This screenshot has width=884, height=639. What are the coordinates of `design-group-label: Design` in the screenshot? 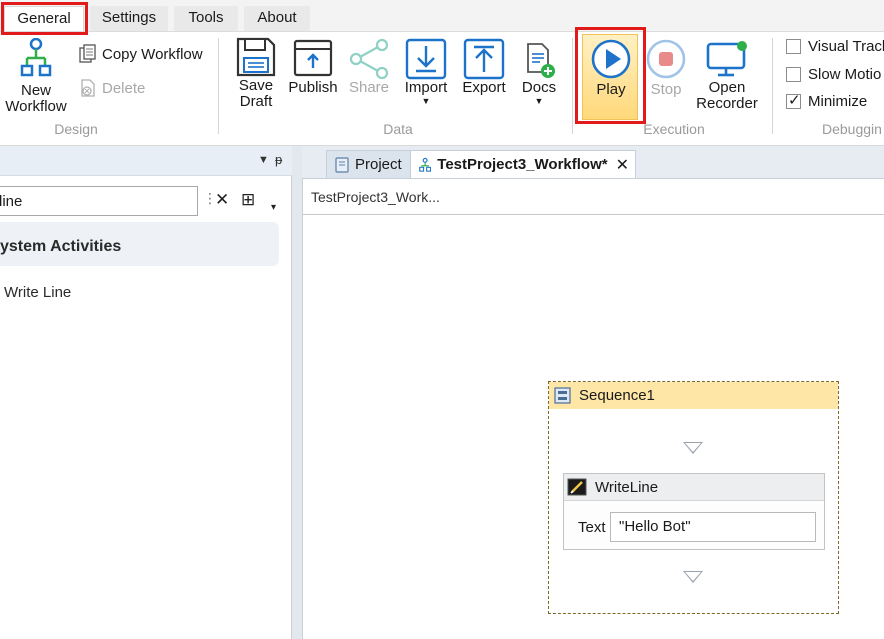 It's located at (76, 129).